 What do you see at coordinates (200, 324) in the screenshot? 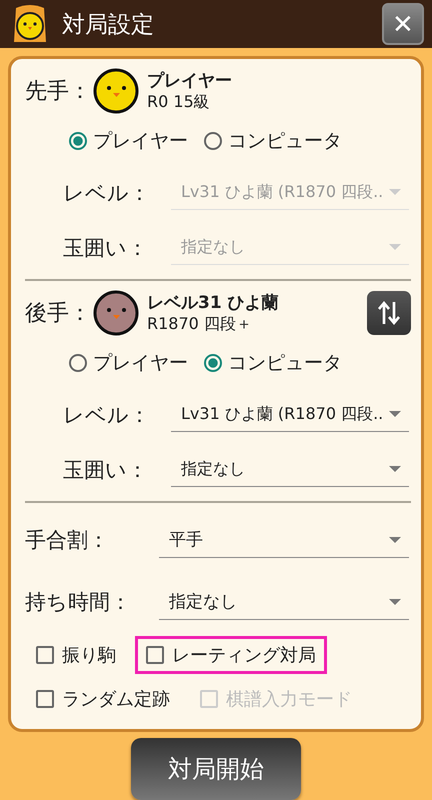
I see `player-rating: R1870 四段＋` at bounding box center [200, 324].